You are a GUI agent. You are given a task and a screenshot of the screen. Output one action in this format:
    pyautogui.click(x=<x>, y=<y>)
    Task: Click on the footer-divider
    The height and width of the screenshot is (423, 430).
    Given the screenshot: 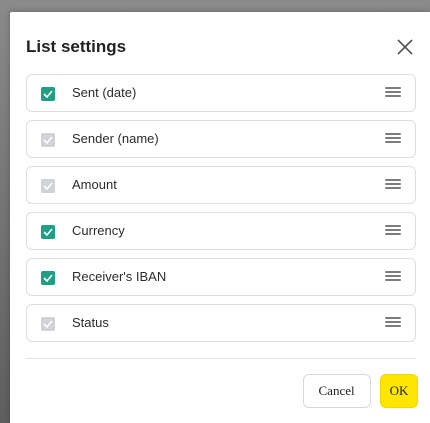 What is the action you would take?
    pyautogui.click(x=221, y=358)
    